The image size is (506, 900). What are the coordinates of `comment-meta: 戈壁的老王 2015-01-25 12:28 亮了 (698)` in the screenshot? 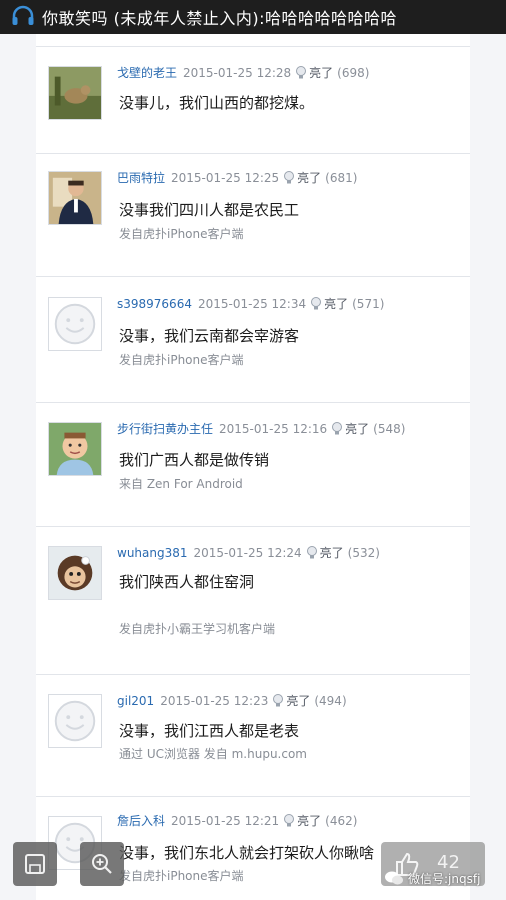 It's located at (243, 72).